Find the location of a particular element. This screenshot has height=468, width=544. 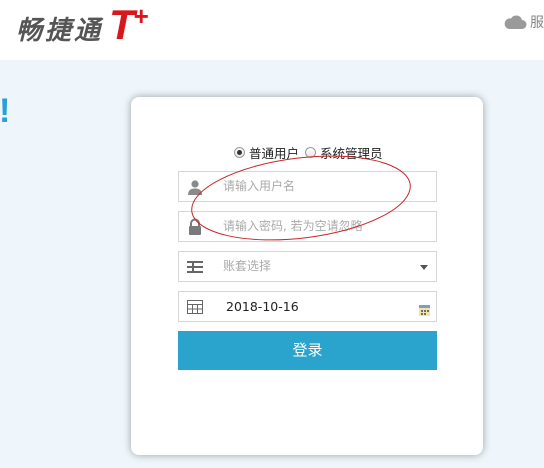

role-selector: 普通用户 系统管理员 is located at coordinates (311, 152).